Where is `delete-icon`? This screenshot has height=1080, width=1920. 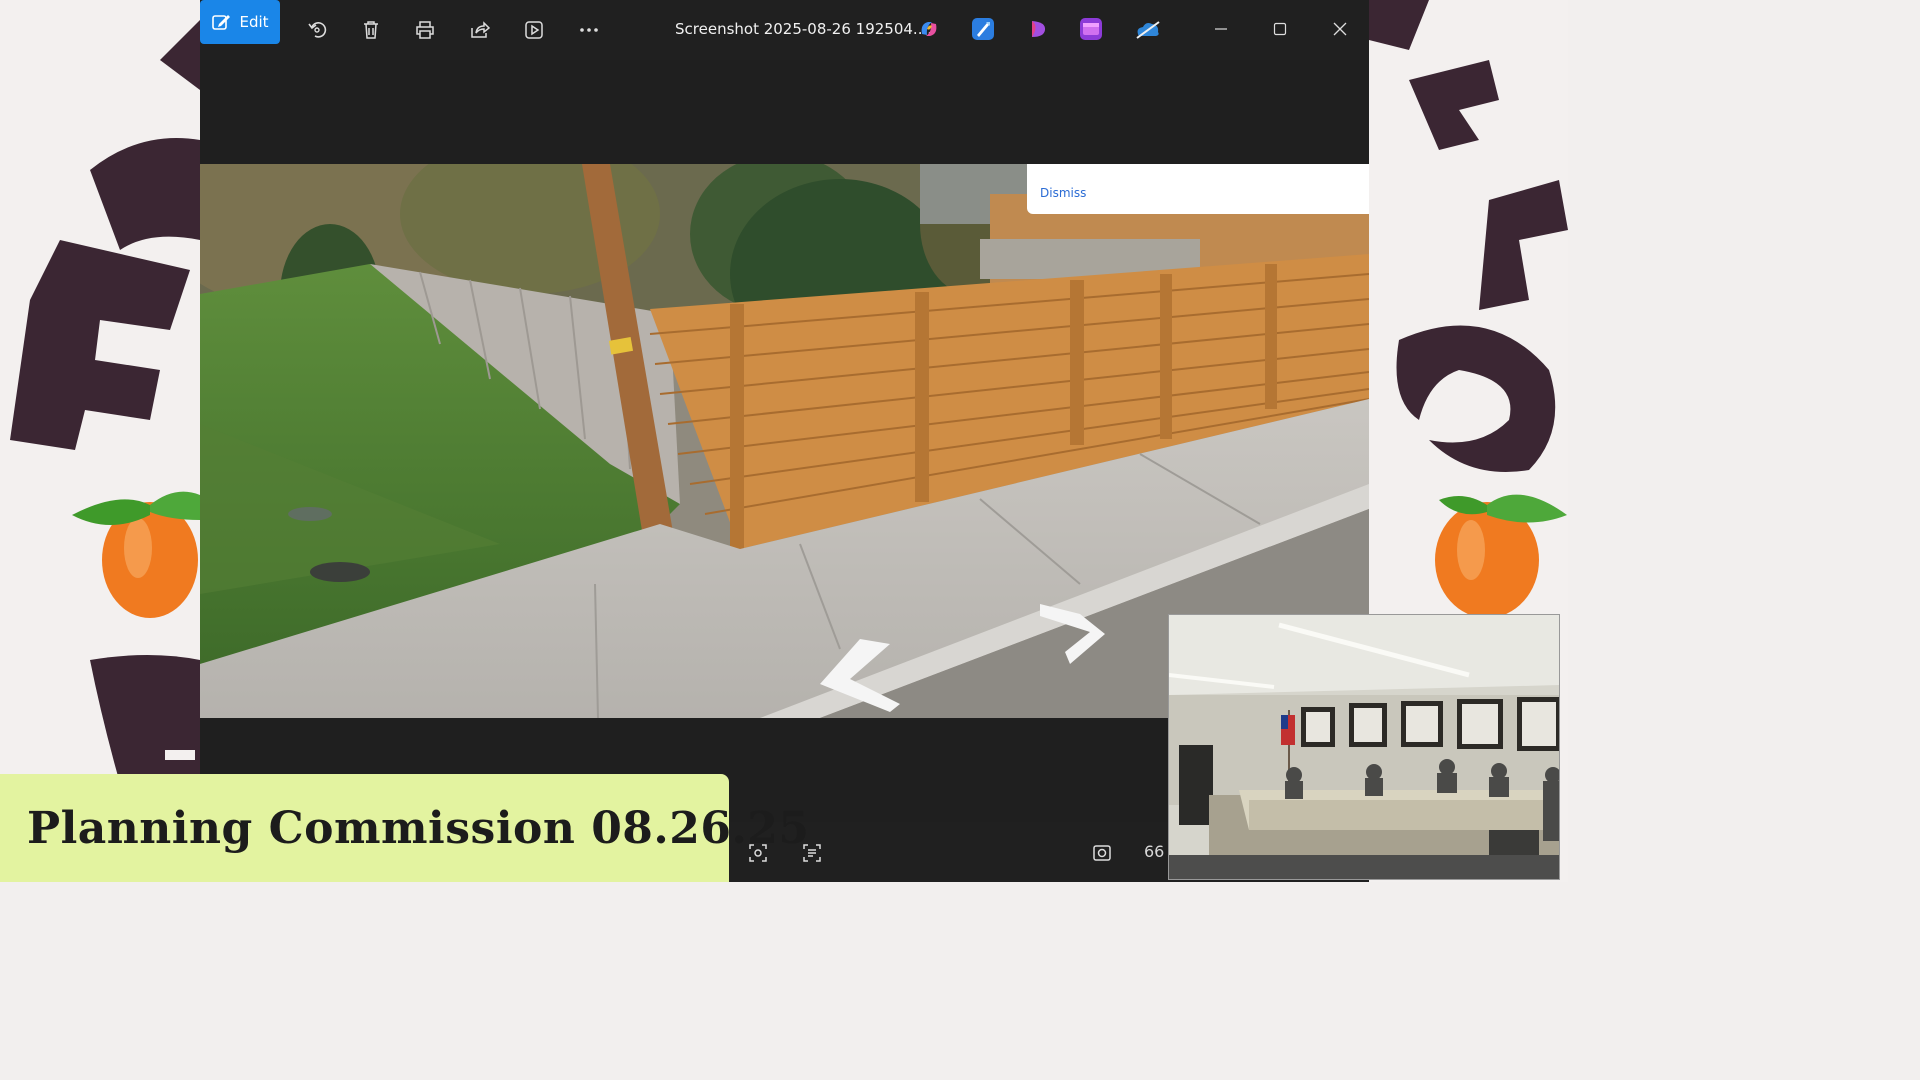
delete-icon is located at coordinates (371, 30).